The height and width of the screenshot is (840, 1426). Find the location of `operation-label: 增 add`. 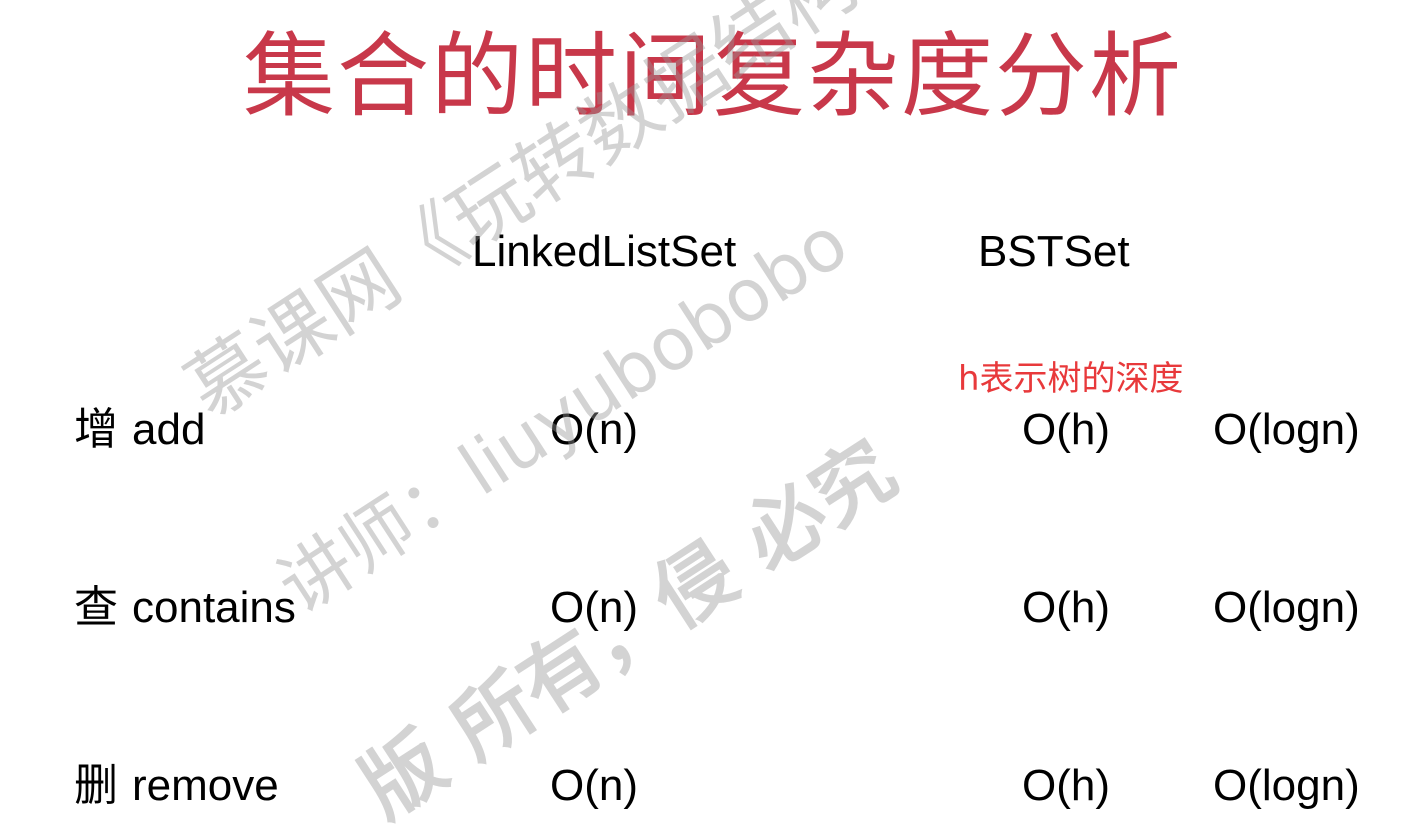

operation-label: 增 add is located at coordinates (139, 430).